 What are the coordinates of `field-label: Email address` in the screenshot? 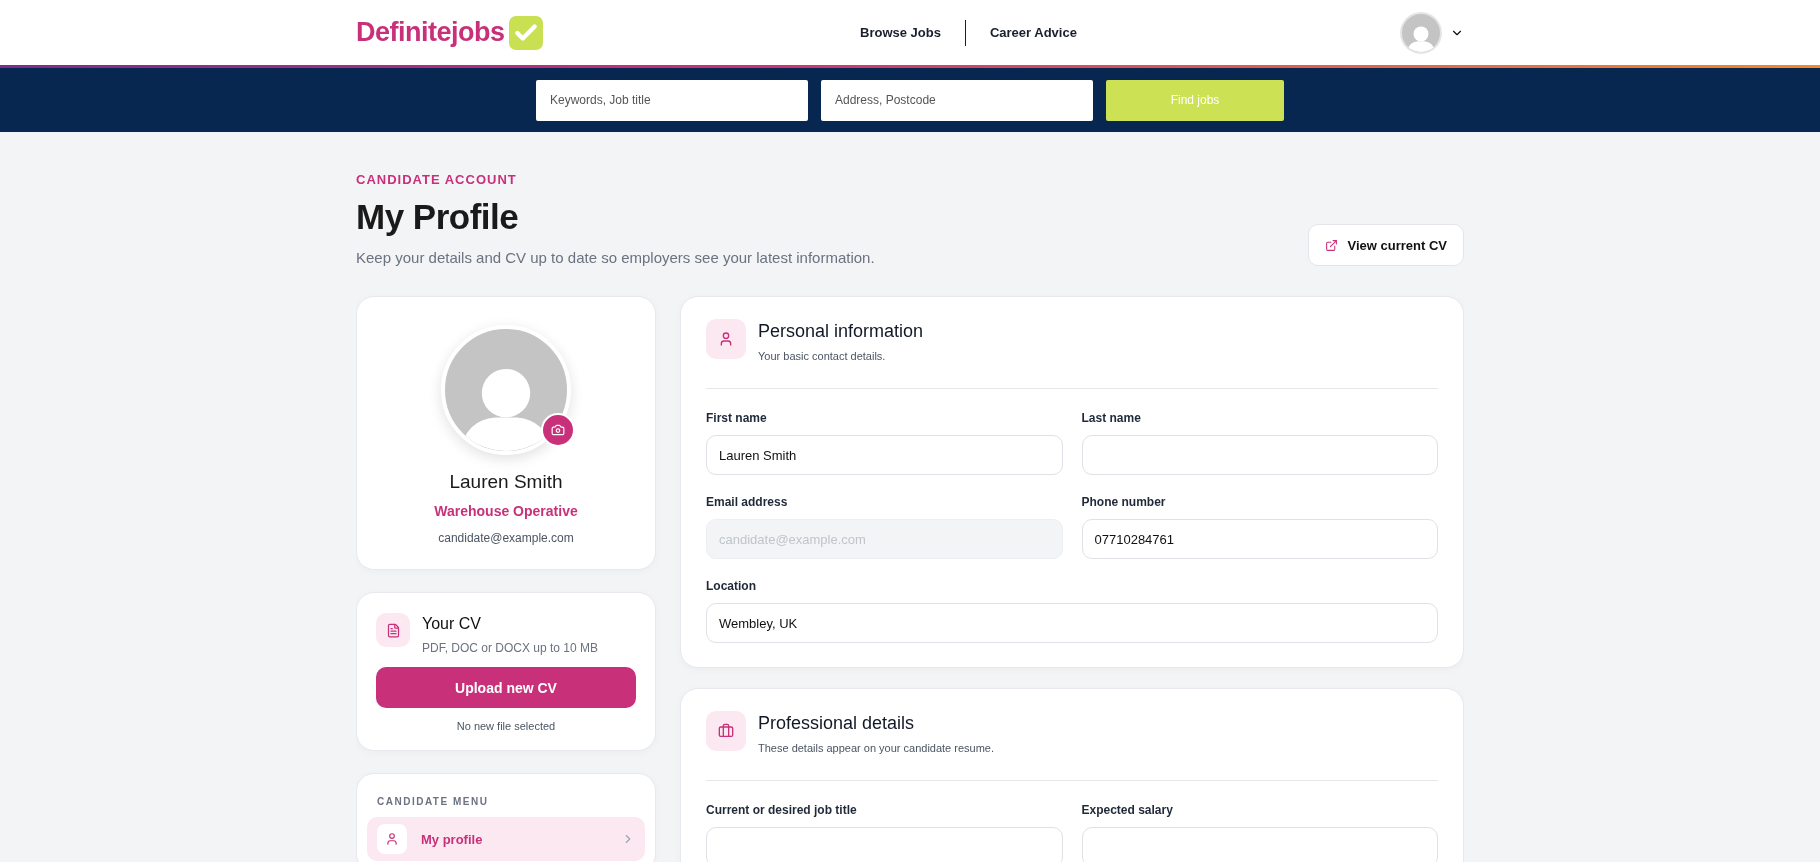 It's located at (747, 502).